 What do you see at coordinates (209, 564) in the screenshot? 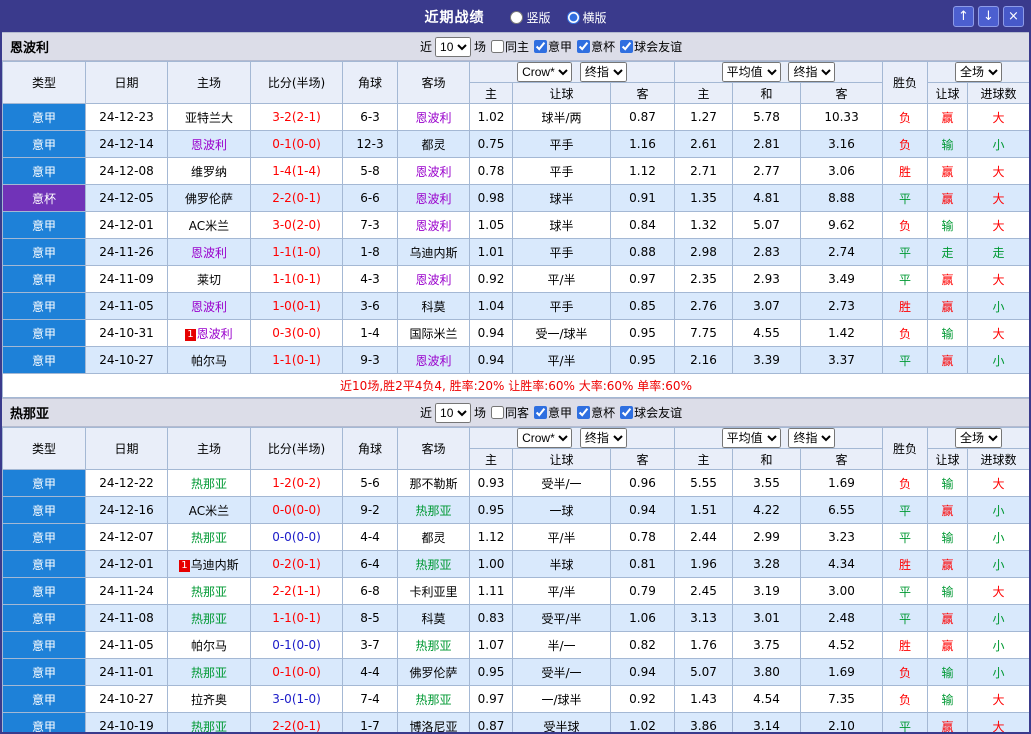
I see `home-team-link: 1 乌迪内斯` at bounding box center [209, 564].